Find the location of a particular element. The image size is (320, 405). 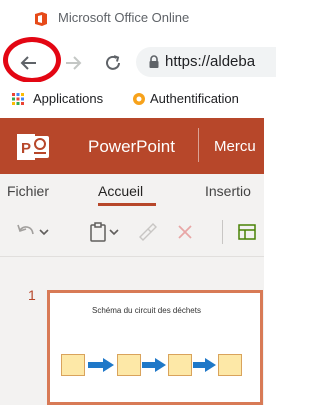

paste-dropdown is located at coordinates (114, 232).